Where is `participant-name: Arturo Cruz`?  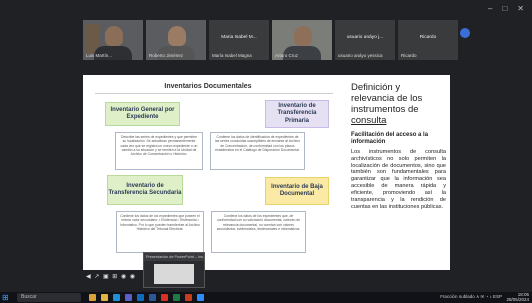
participant-name: Arturo Cruz is located at coordinates (287, 55).